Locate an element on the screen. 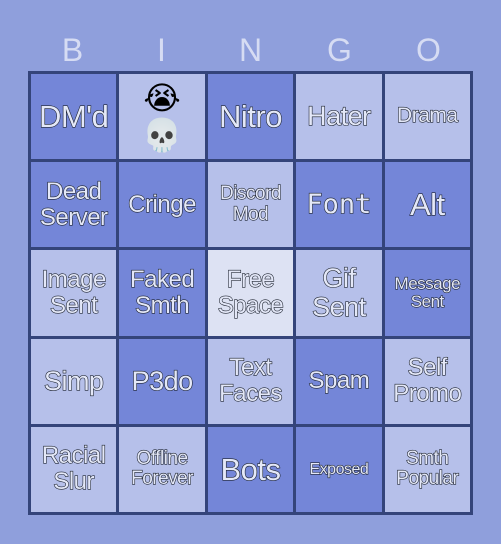 This screenshot has height=544, width=501. bingo-cell: Text Faces is located at coordinates (250, 381).